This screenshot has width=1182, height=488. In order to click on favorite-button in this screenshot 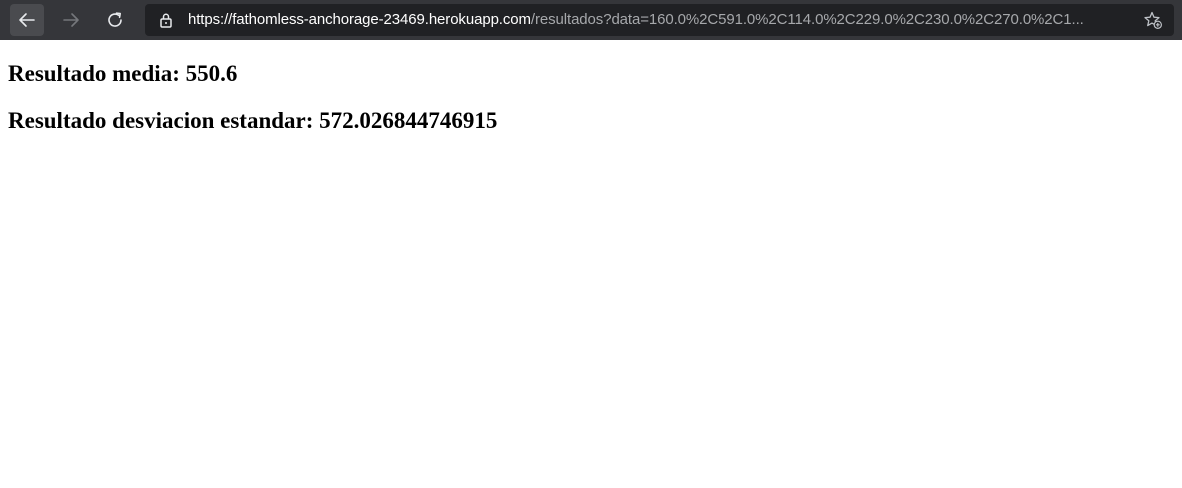, I will do `click(1153, 20)`.